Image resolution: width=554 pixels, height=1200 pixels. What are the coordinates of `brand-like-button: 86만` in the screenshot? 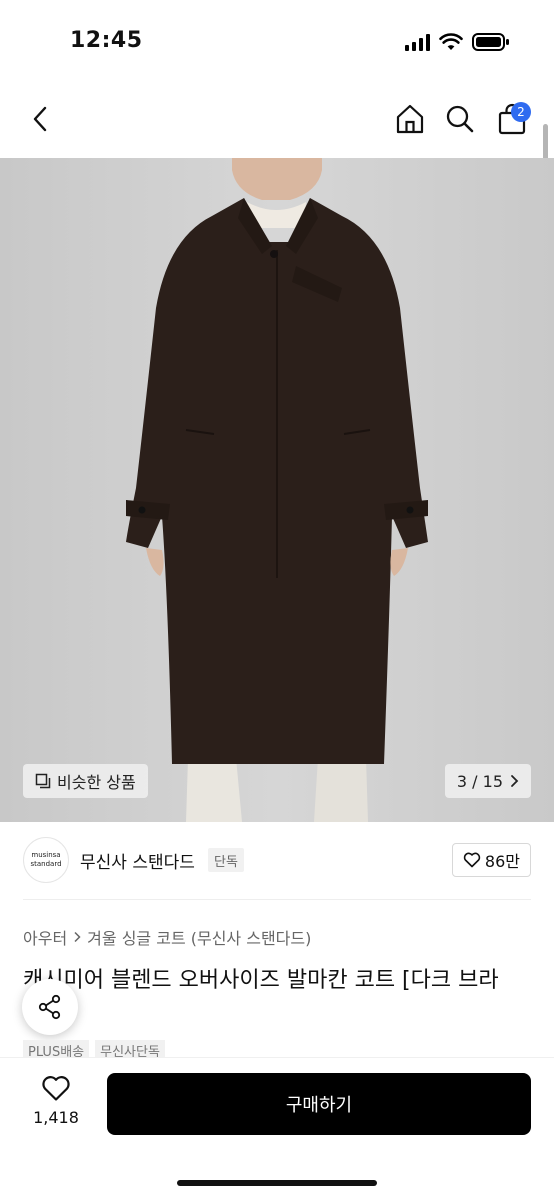 It's located at (491, 860).